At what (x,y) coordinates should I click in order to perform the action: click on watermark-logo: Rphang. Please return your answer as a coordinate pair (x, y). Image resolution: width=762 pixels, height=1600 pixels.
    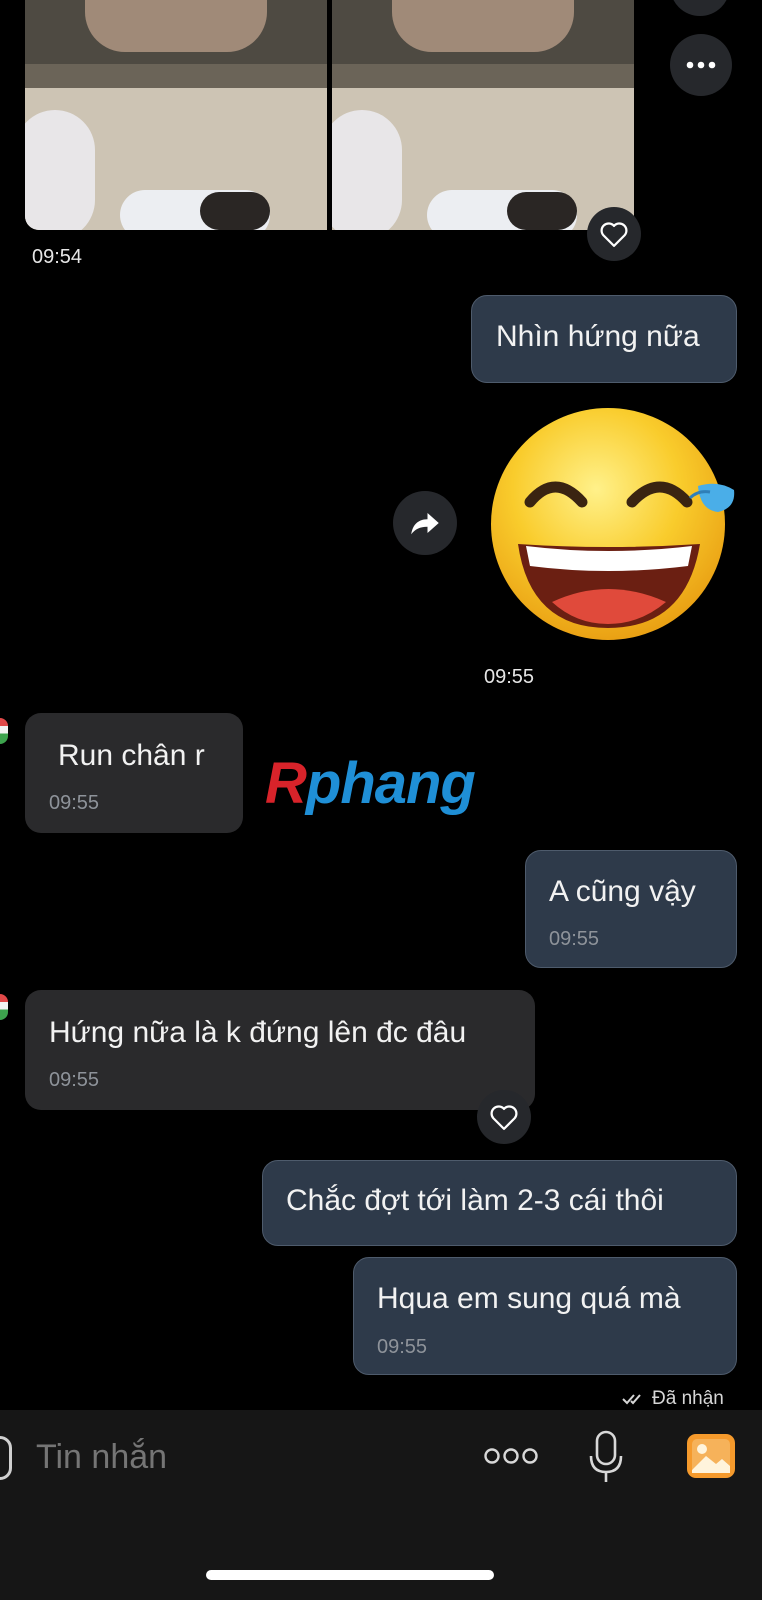
    Looking at the image, I should click on (370, 783).